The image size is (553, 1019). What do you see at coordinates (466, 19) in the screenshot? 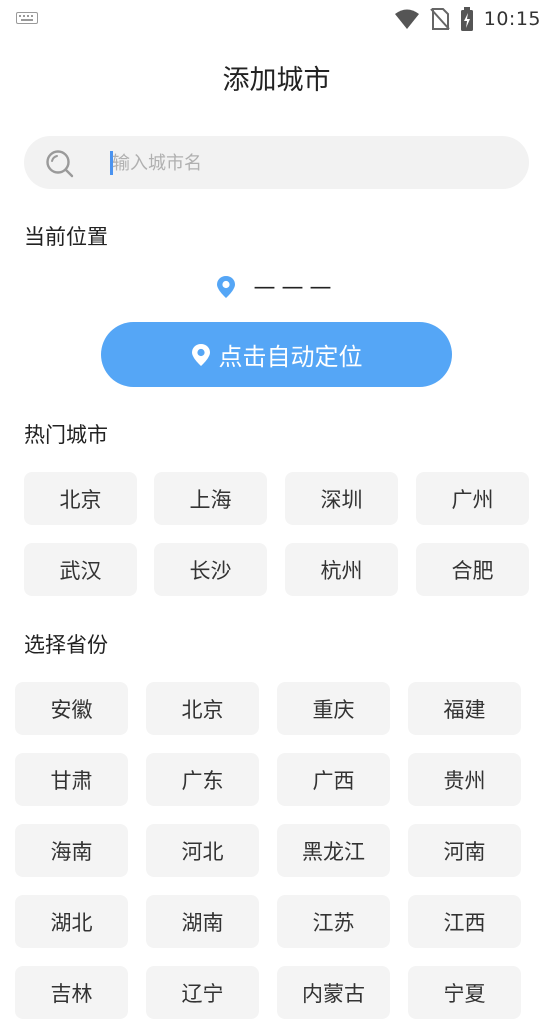
I see `battery-charging-icon` at bounding box center [466, 19].